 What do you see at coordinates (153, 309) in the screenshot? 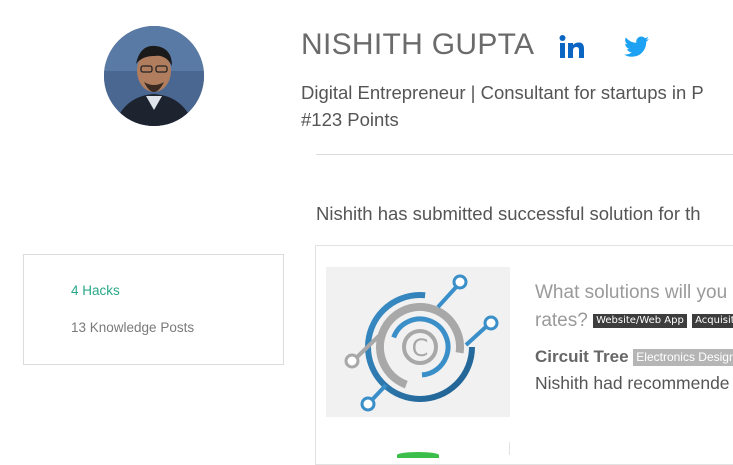
I see `profile-stats-panel: 4 Hacks 13 Knowledge Posts` at bounding box center [153, 309].